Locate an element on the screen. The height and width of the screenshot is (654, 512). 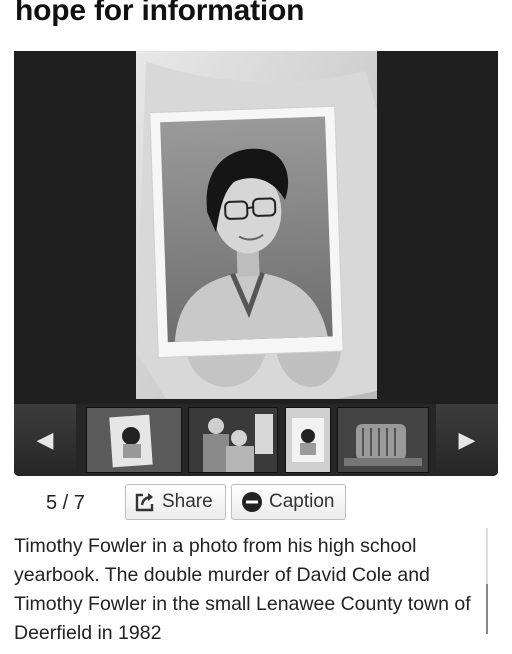
share-button: Share is located at coordinates (175, 502).